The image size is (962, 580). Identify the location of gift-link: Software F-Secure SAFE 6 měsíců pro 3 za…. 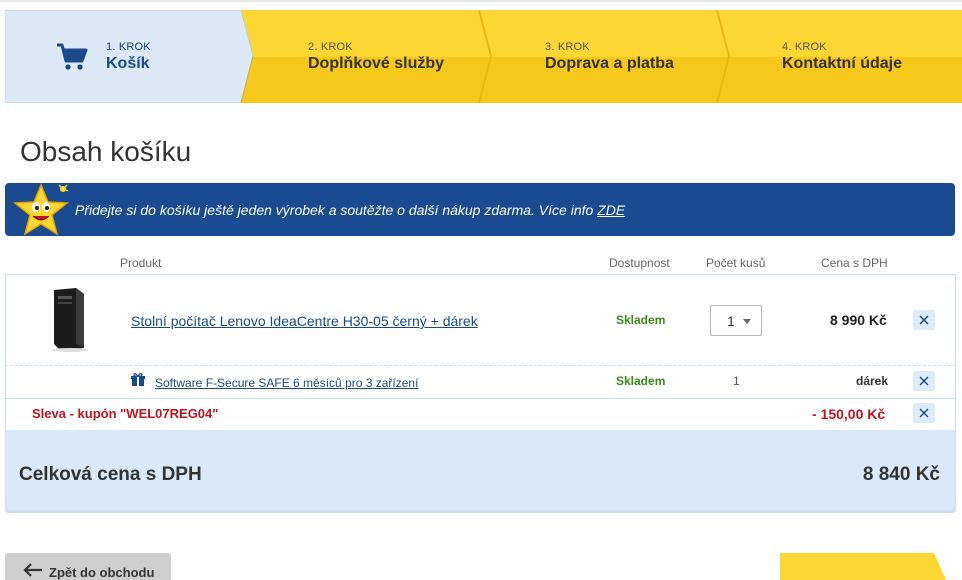
(286, 383).